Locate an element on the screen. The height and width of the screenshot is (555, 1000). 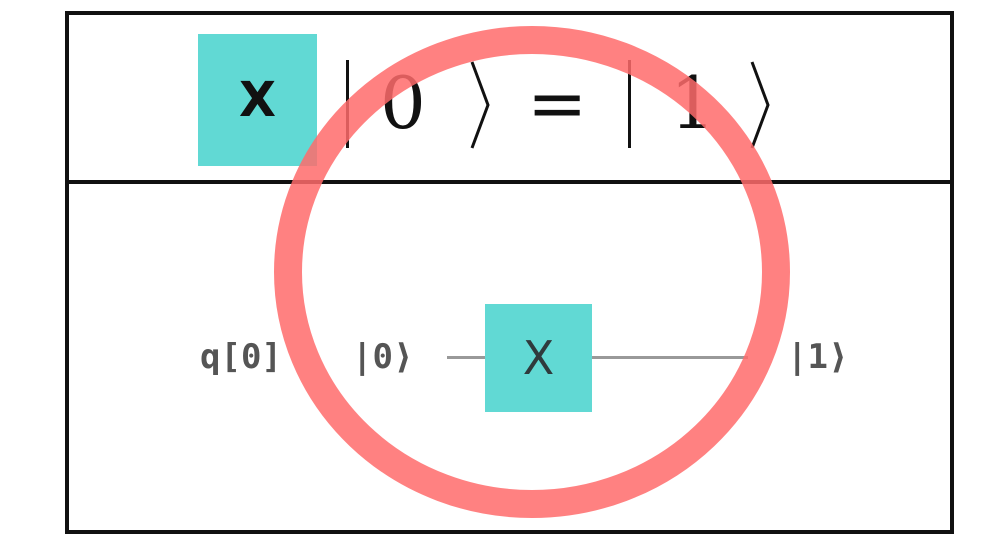
input-ket-bar is located at coordinates (347, 104).